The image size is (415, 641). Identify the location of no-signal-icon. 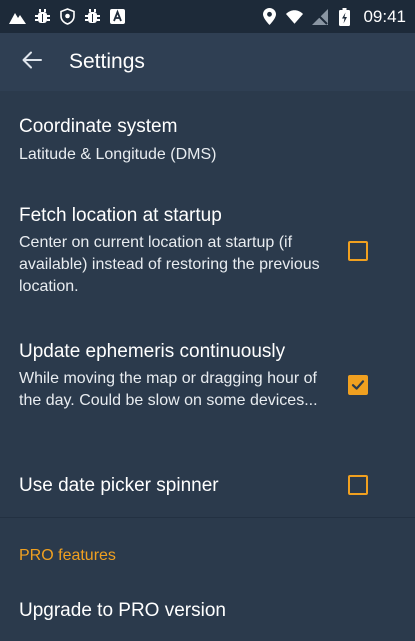
(319, 16).